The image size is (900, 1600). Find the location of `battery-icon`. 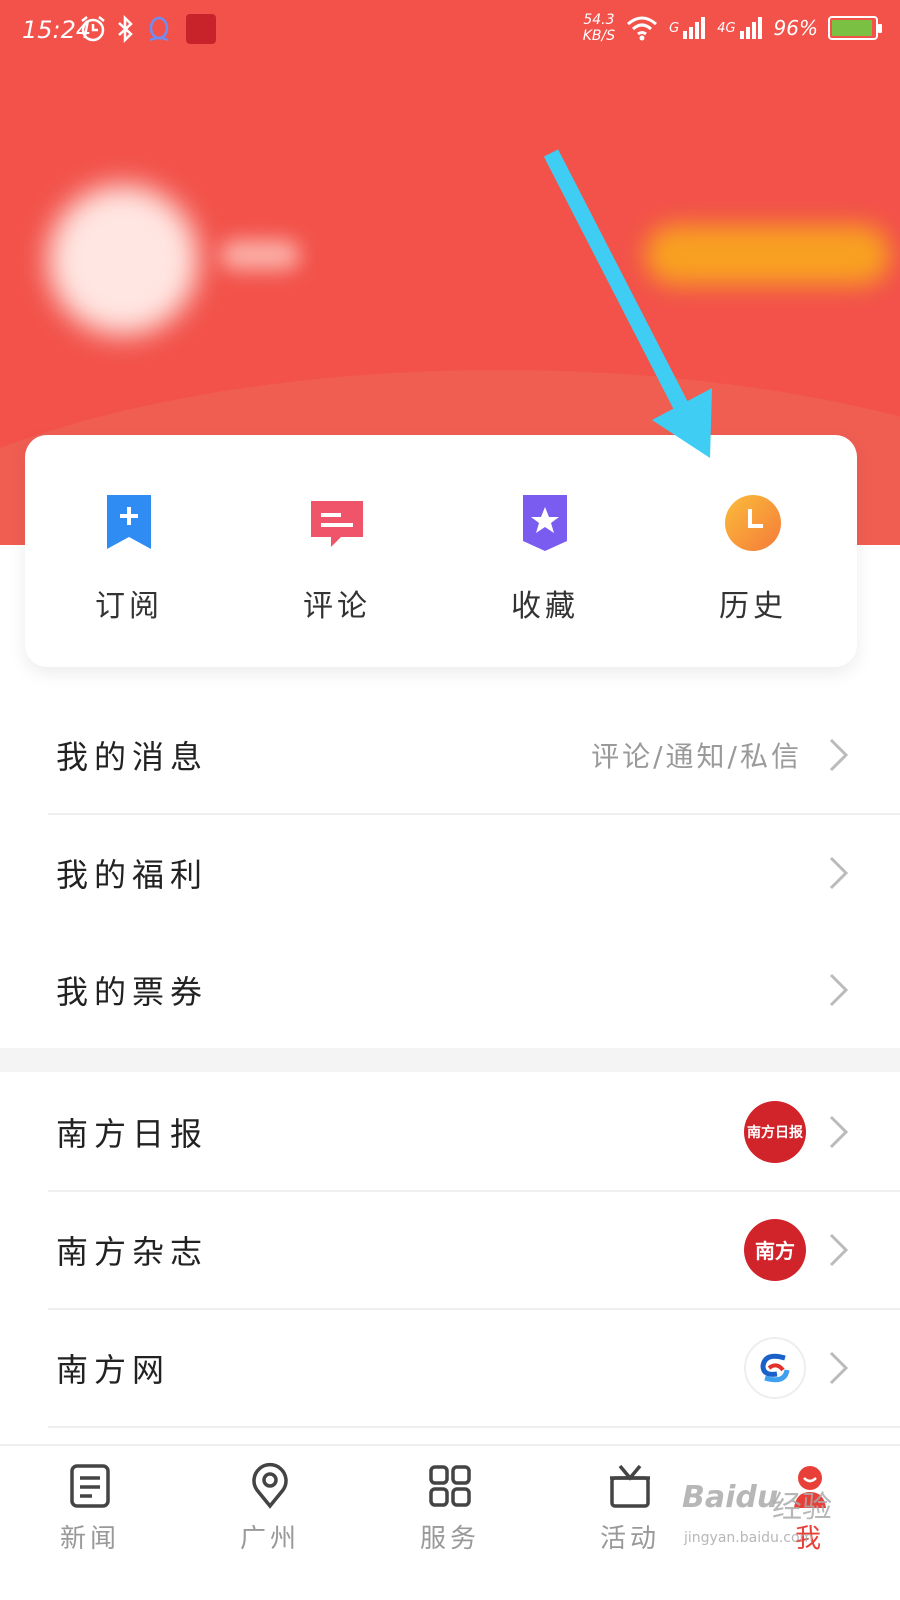

battery-icon is located at coordinates (855, 28).